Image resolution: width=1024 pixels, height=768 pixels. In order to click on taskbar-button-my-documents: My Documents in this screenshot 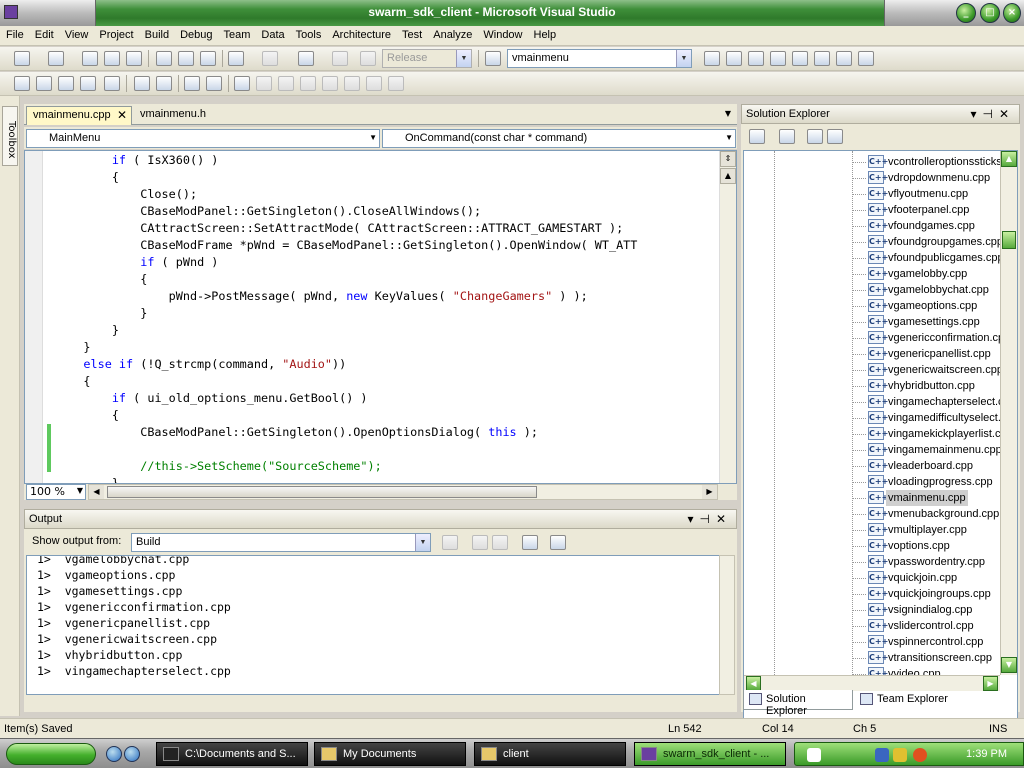, I will do `click(390, 754)`.